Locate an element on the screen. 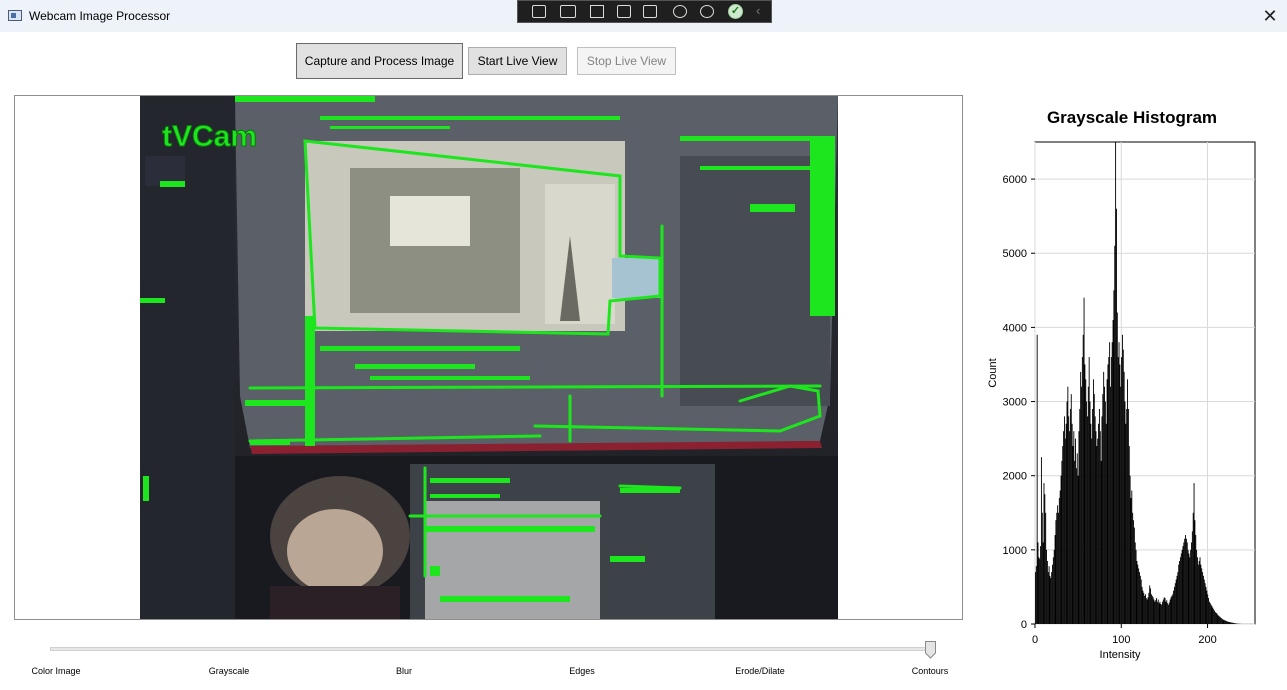 Image resolution: width=1287 pixels, height=690 pixels. close-button: ✕ is located at coordinates (1270, 16).